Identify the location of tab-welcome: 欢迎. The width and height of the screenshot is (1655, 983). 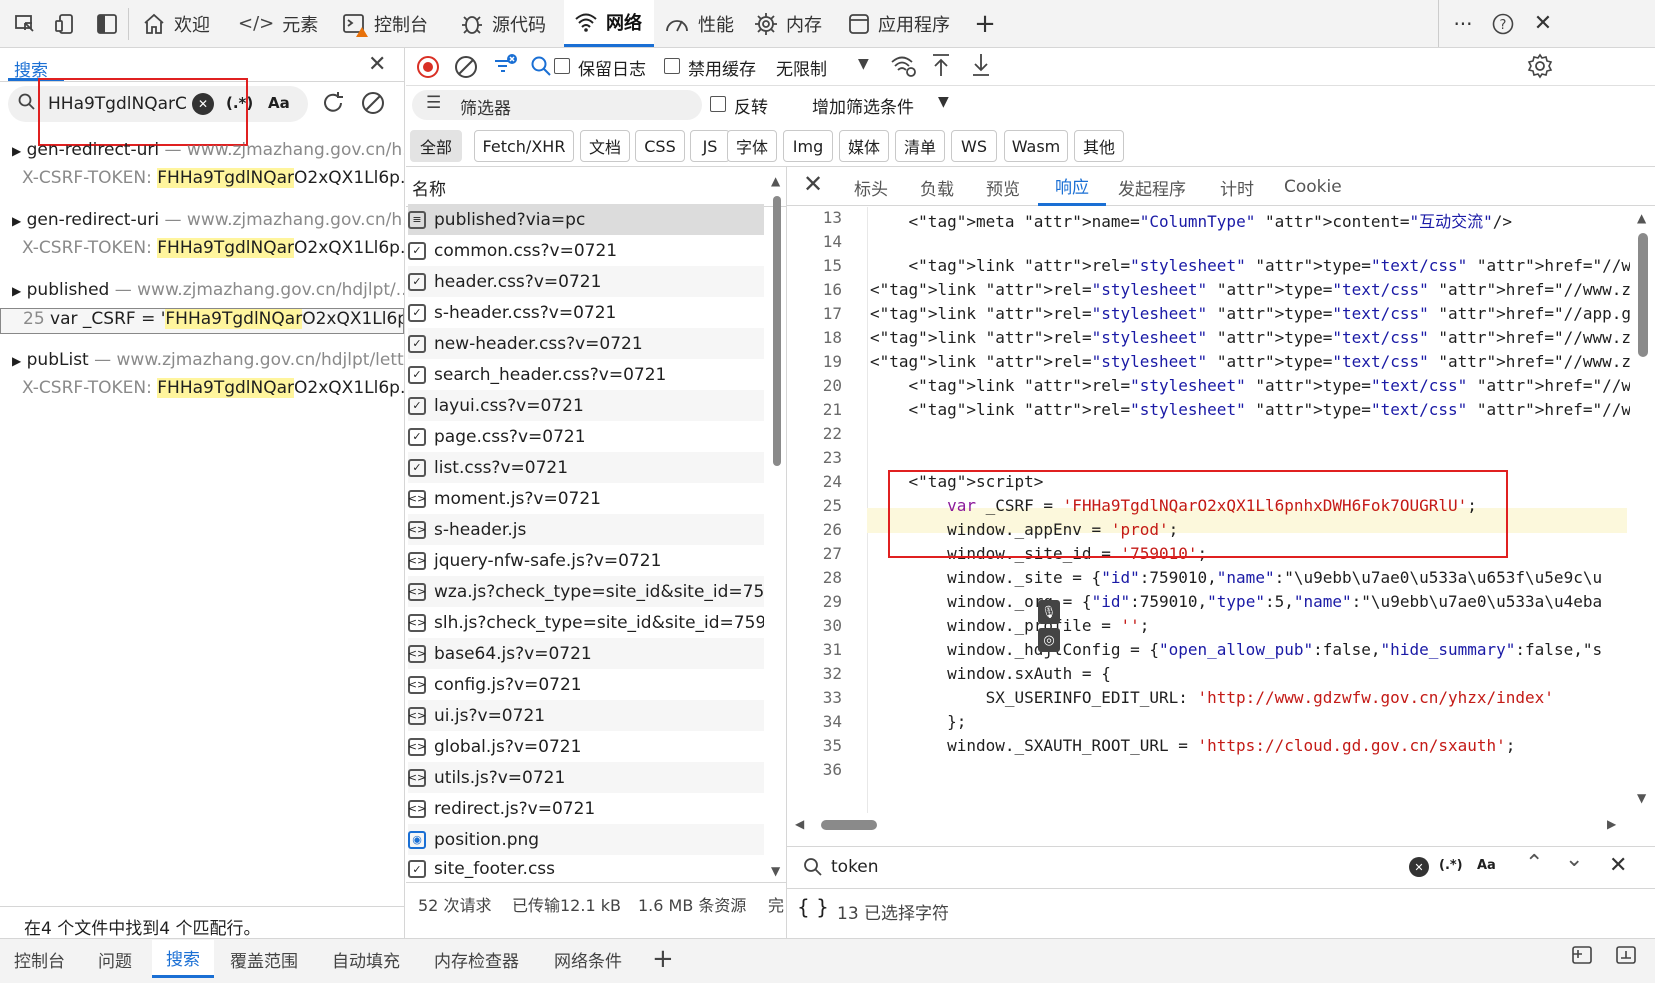
(176, 23).